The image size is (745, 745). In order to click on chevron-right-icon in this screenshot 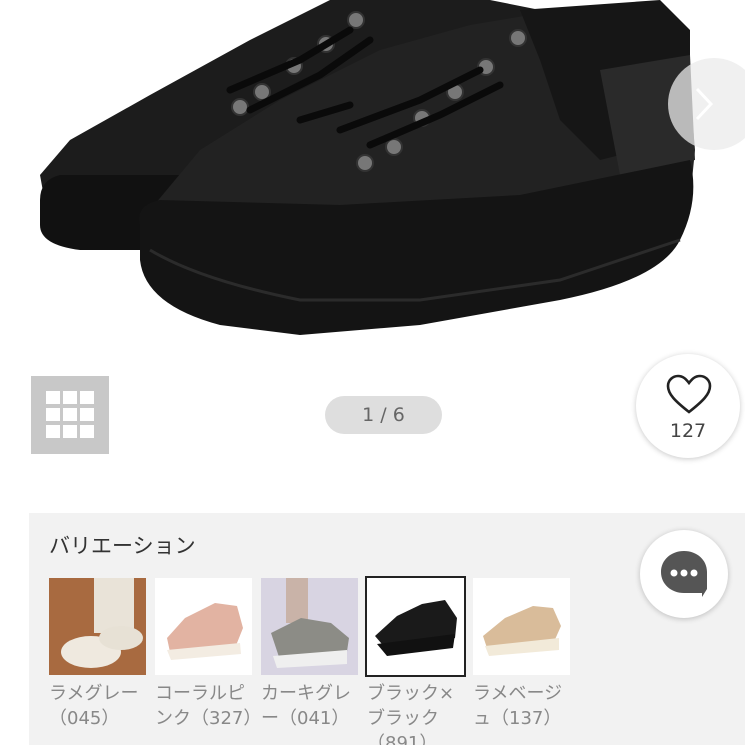, I will do `click(704, 104)`.